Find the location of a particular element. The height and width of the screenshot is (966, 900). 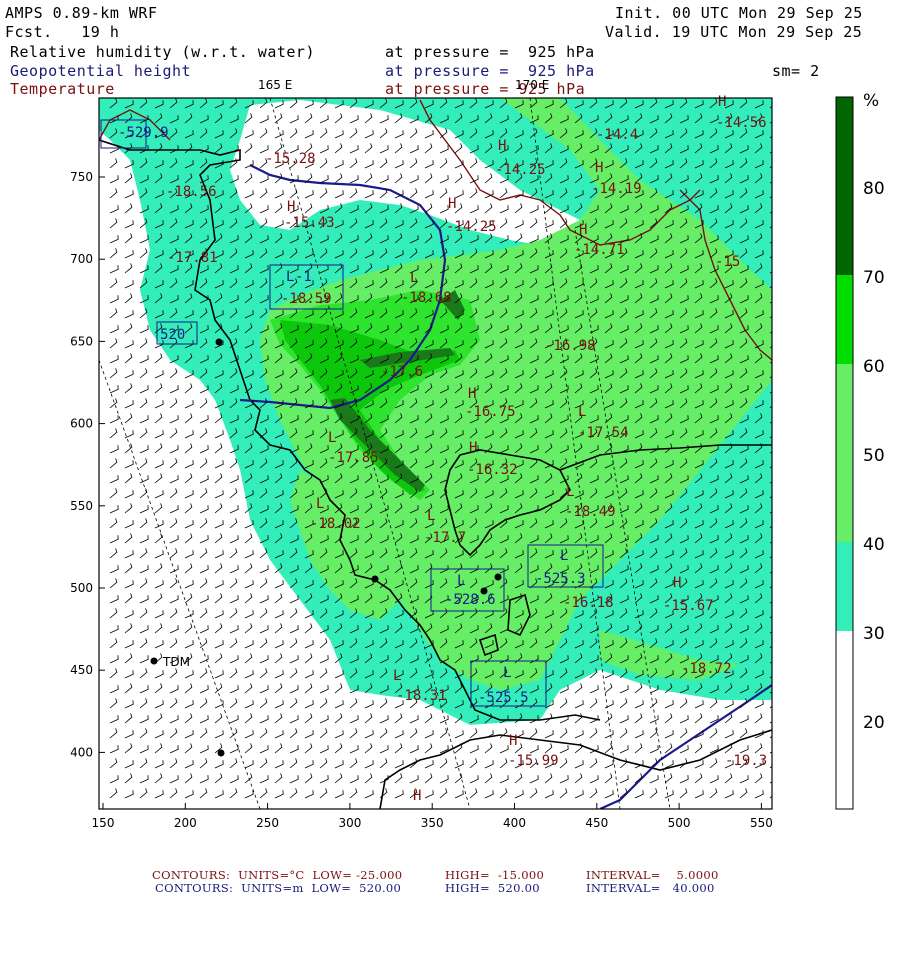

y-tick-label: 650 is located at coordinates (81, 341).